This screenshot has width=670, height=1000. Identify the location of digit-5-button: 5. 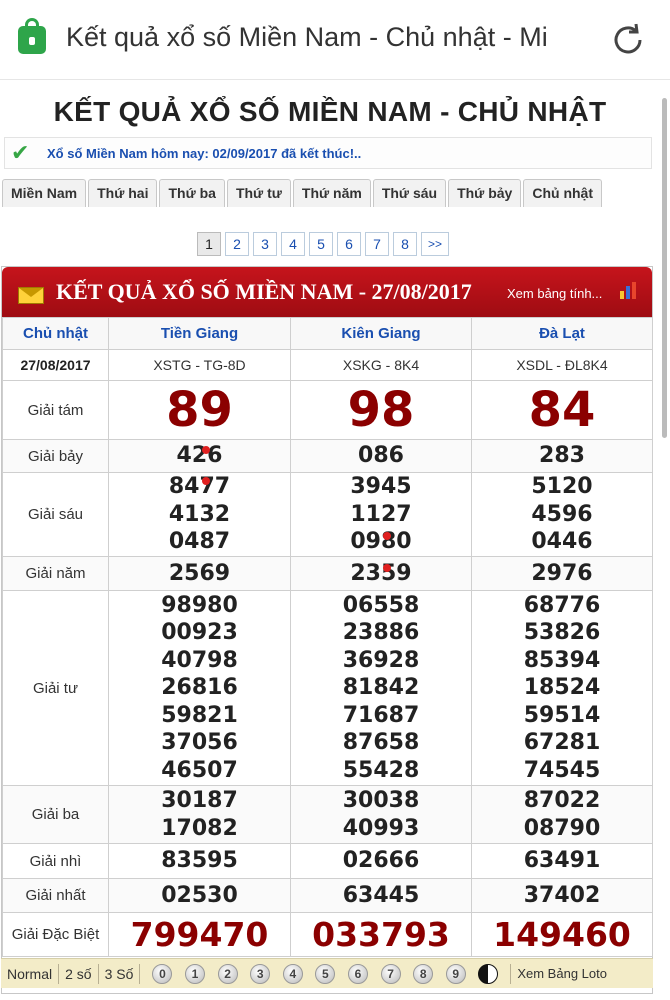
(325, 973).